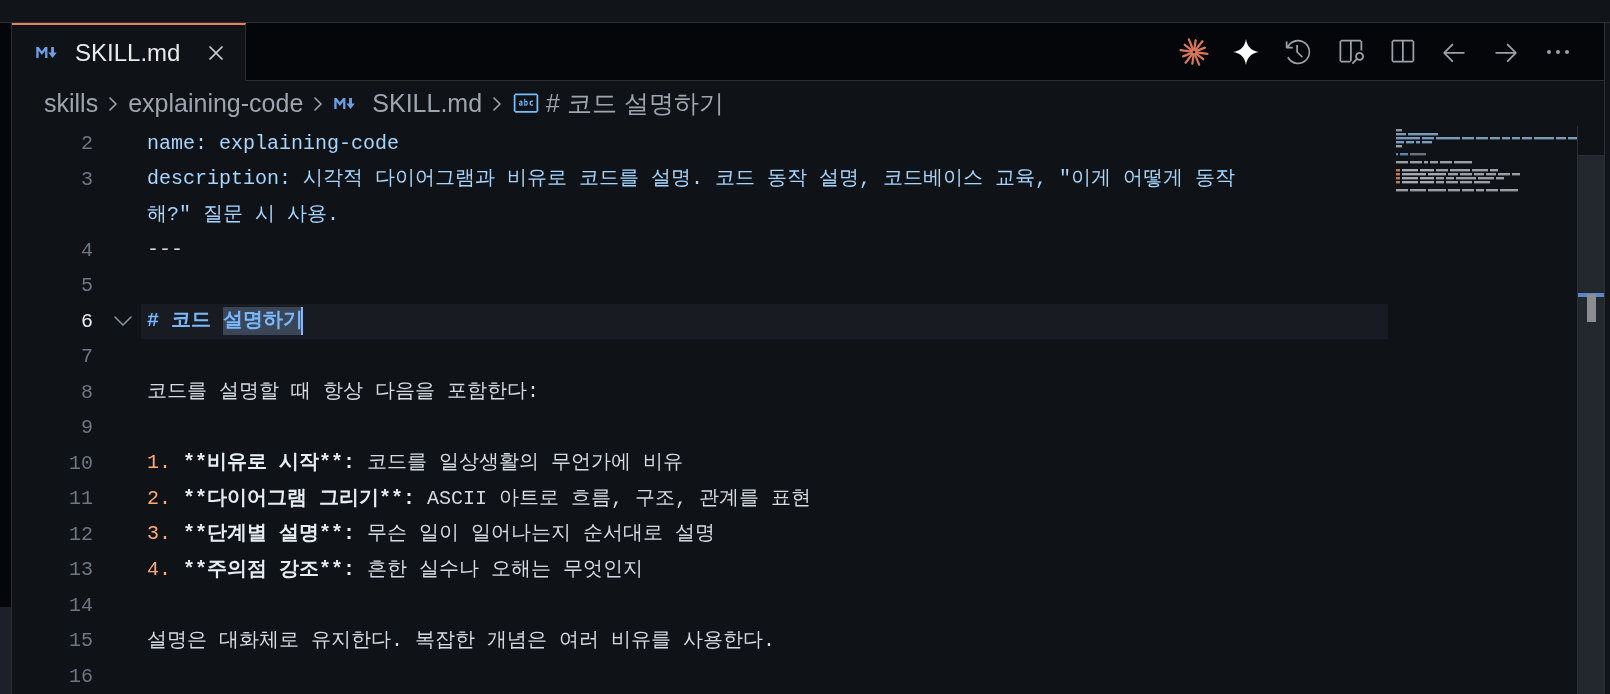 The width and height of the screenshot is (1610, 694). What do you see at coordinates (86, 286) in the screenshot?
I see `line-number: 5` at bounding box center [86, 286].